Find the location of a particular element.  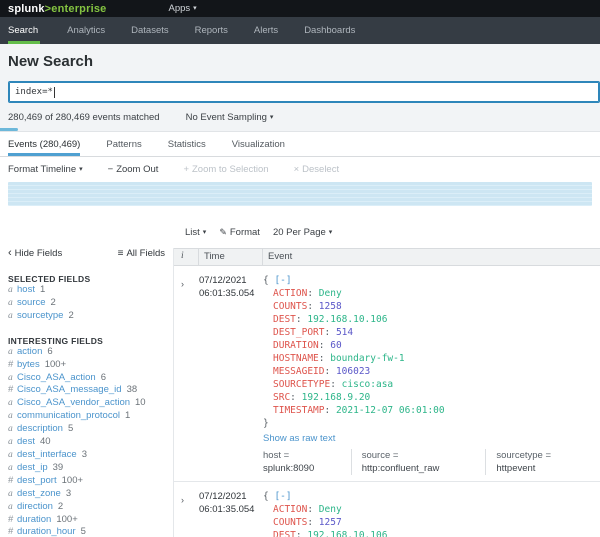

top-bar: splunk>enterprise Apps ▾ is located at coordinates (300, 8).